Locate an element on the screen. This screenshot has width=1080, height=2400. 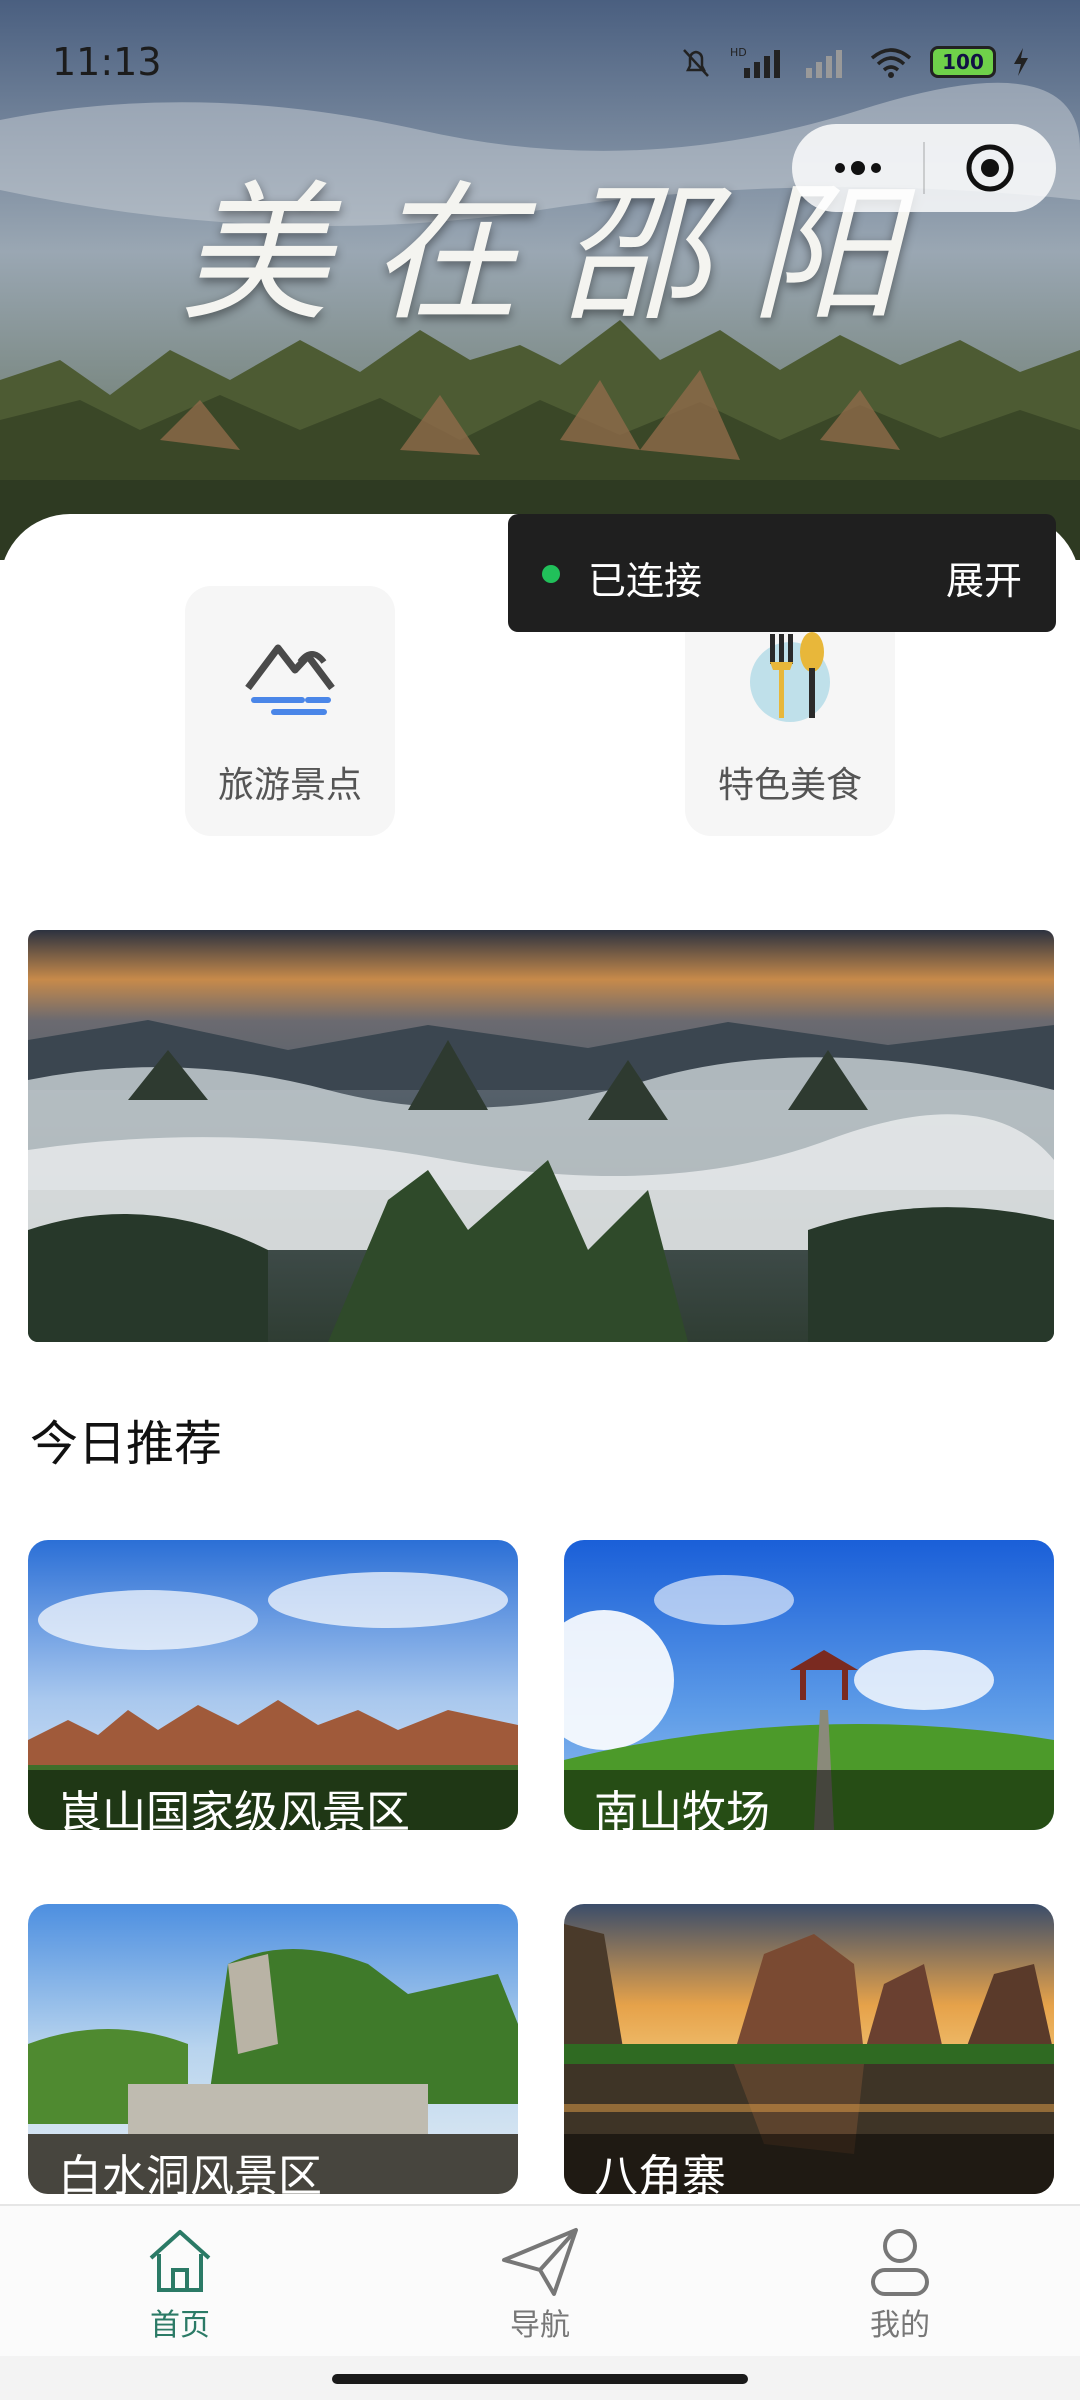
user-icon is located at coordinates (900, 2262).